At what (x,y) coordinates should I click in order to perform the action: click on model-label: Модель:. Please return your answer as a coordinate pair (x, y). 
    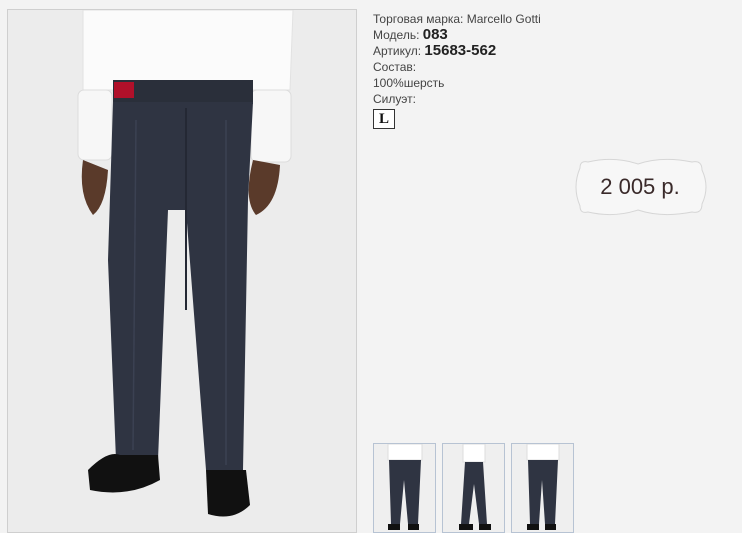
    Looking at the image, I should click on (396, 35).